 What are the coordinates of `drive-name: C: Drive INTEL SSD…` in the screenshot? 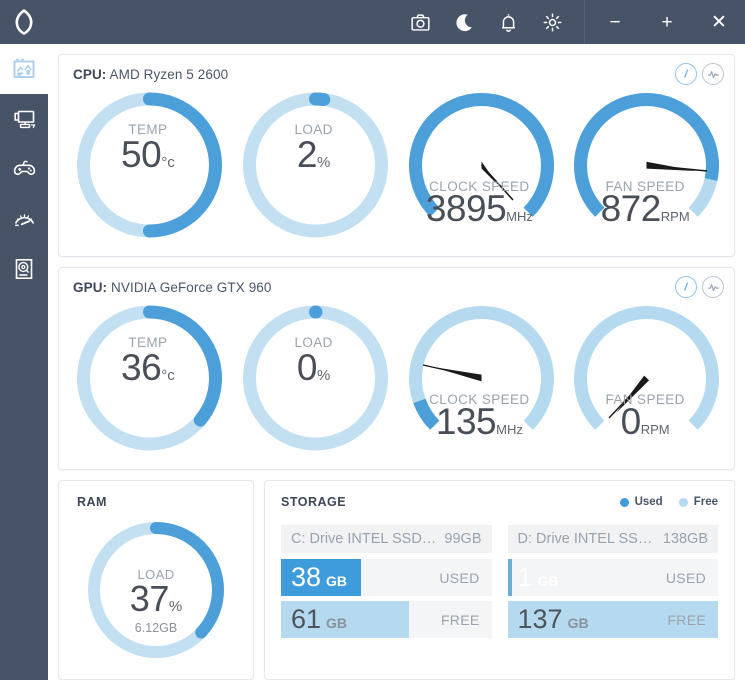 It's located at (364, 539).